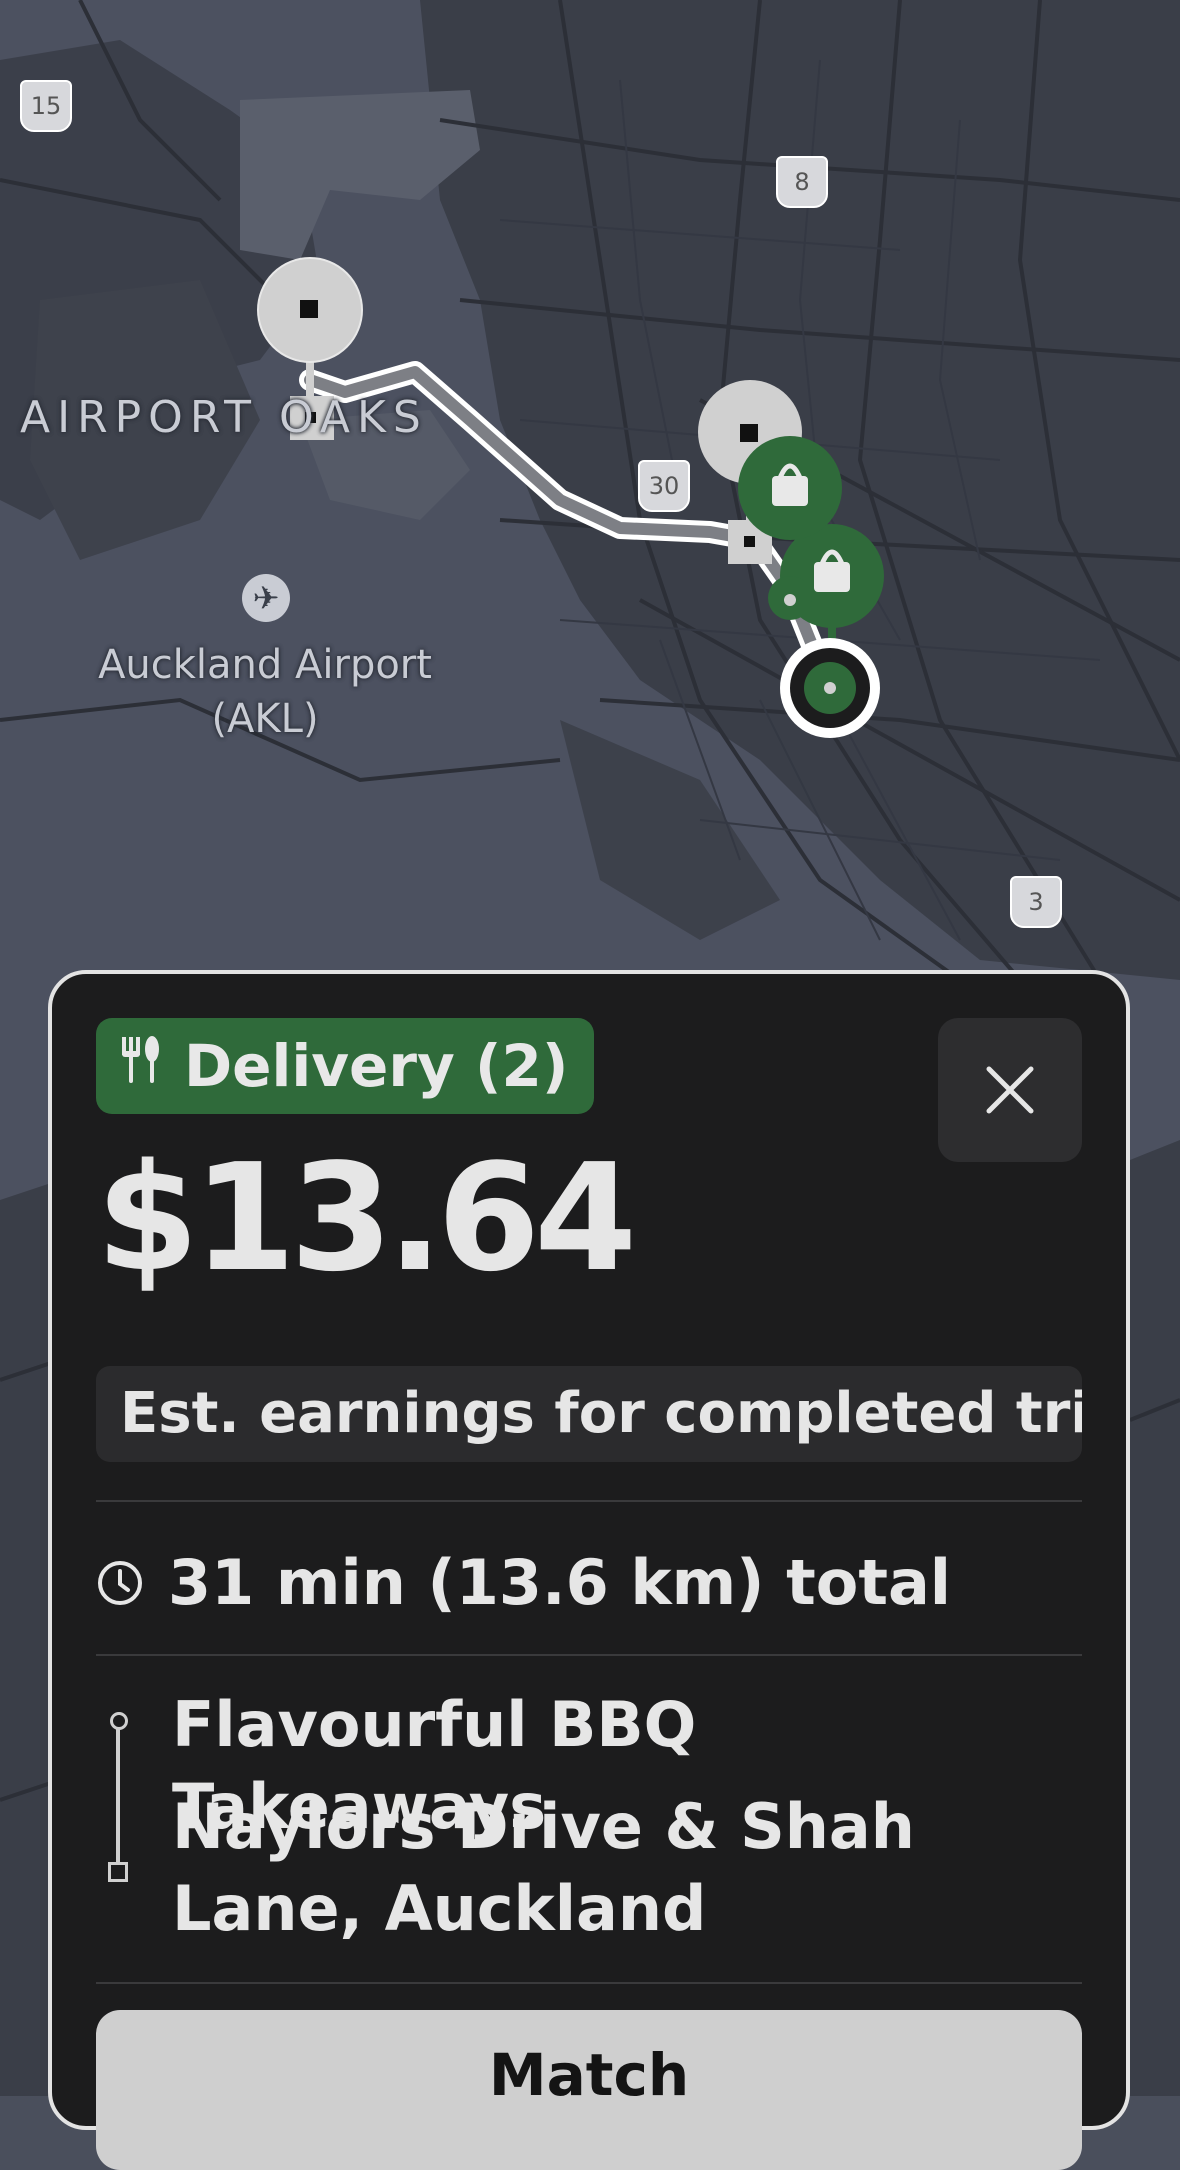  What do you see at coordinates (830, 688) in the screenshot?
I see `navigation-arrow-icon` at bounding box center [830, 688].